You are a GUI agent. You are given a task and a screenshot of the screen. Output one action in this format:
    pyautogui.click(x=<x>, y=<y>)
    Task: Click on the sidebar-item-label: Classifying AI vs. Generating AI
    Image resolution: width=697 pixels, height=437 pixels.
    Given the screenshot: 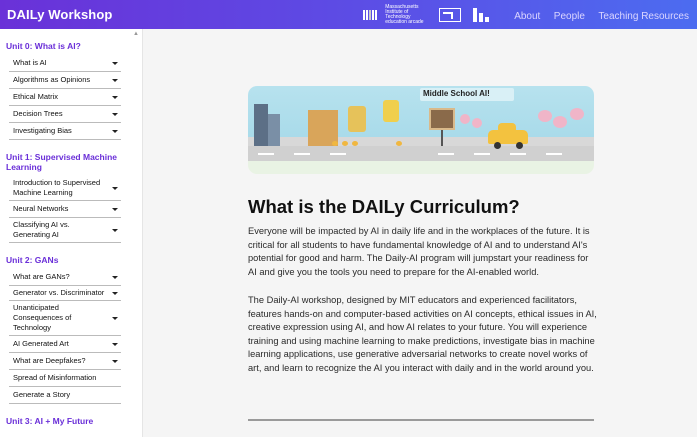 What is the action you would take?
    pyautogui.click(x=41, y=229)
    